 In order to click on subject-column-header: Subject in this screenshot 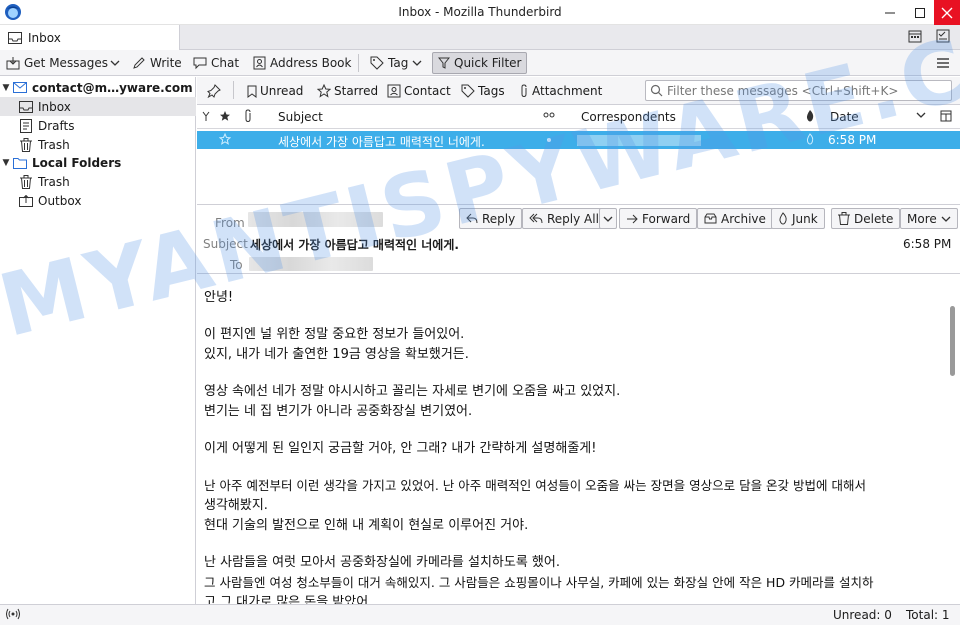, I will do `click(300, 117)`.